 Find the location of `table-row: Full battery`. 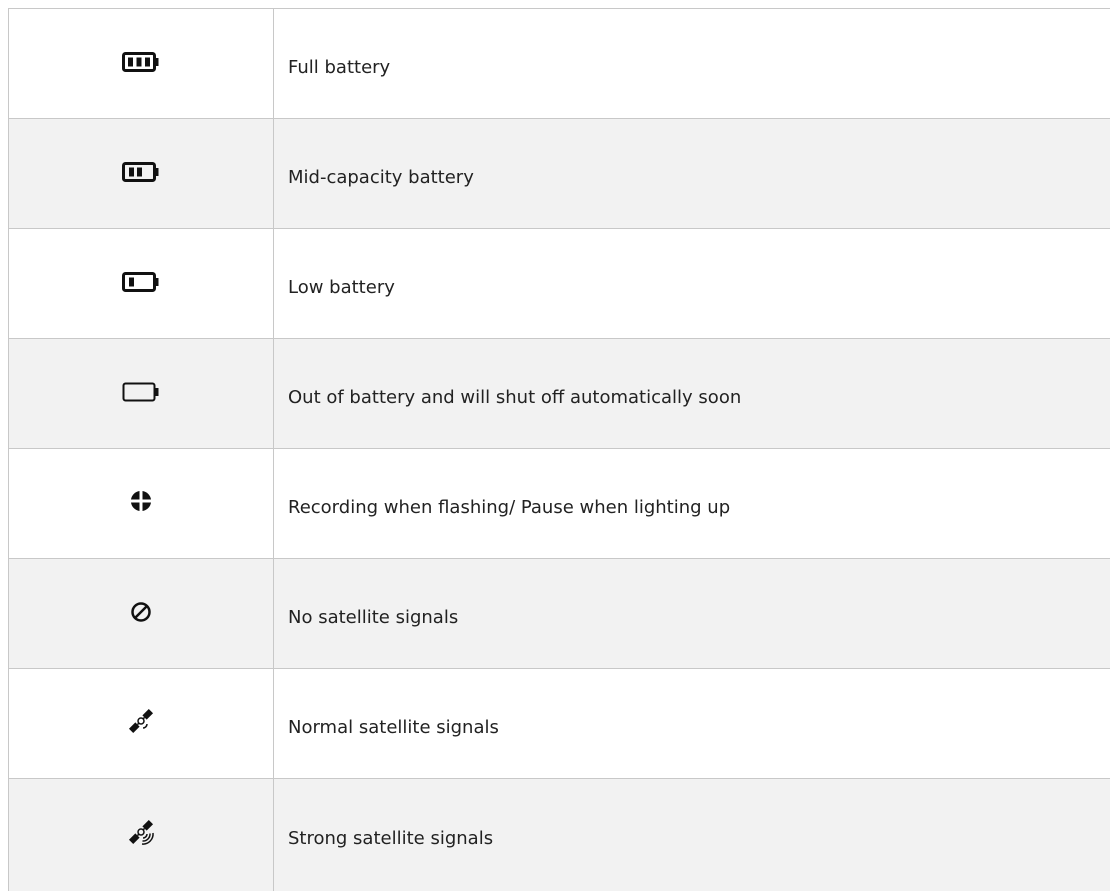

table-row: Full battery is located at coordinates (559, 63).